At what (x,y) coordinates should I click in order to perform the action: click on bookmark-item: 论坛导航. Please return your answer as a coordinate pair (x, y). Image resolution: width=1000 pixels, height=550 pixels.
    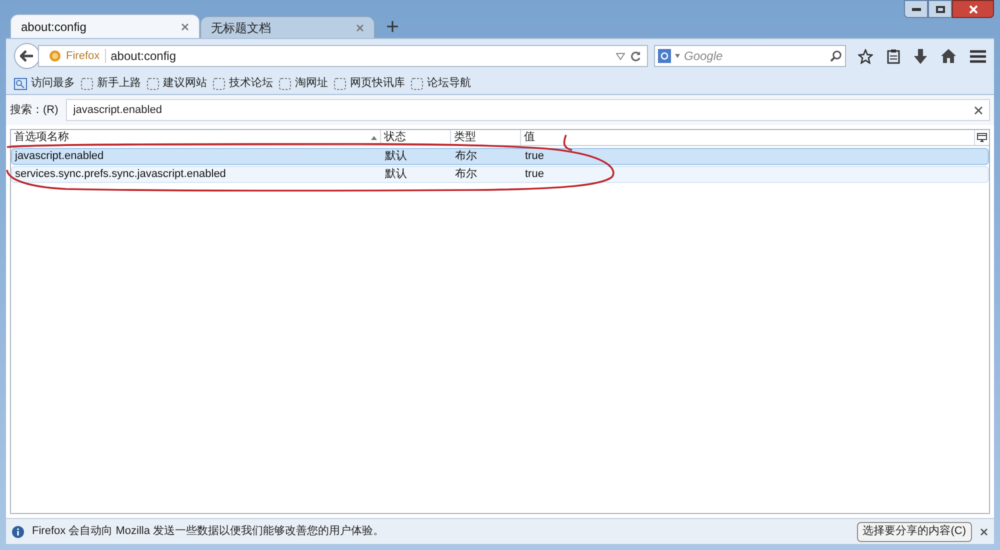
    Looking at the image, I should click on (441, 83).